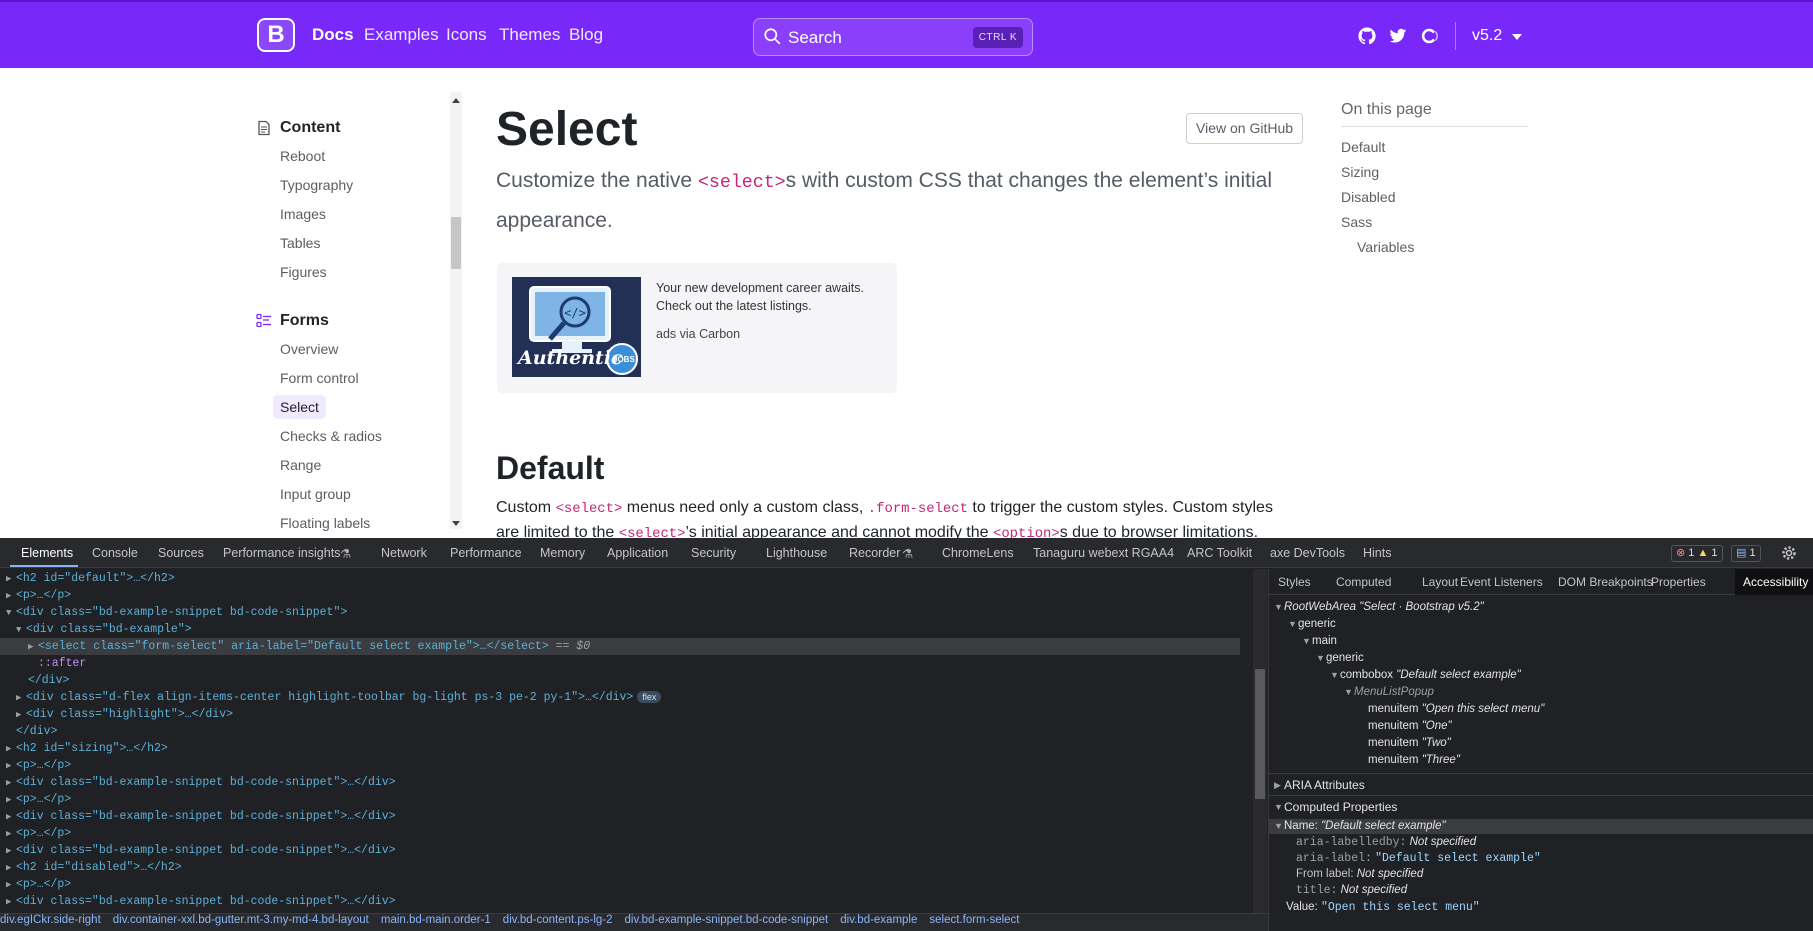 The width and height of the screenshot is (1813, 931). What do you see at coordinates (1360, 172) in the screenshot?
I see `toc-item-sizing: Sizing` at bounding box center [1360, 172].